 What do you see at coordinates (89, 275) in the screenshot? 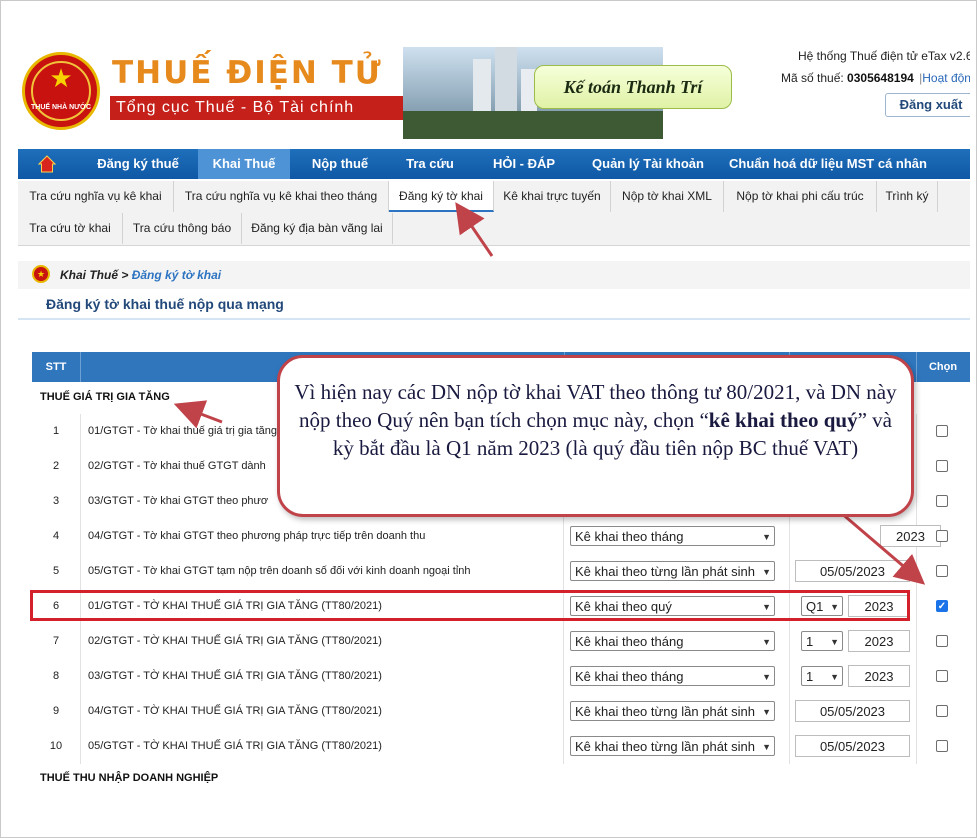
I see `breadcrumb-parent: Khai Thuế` at bounding box center [89, 275].